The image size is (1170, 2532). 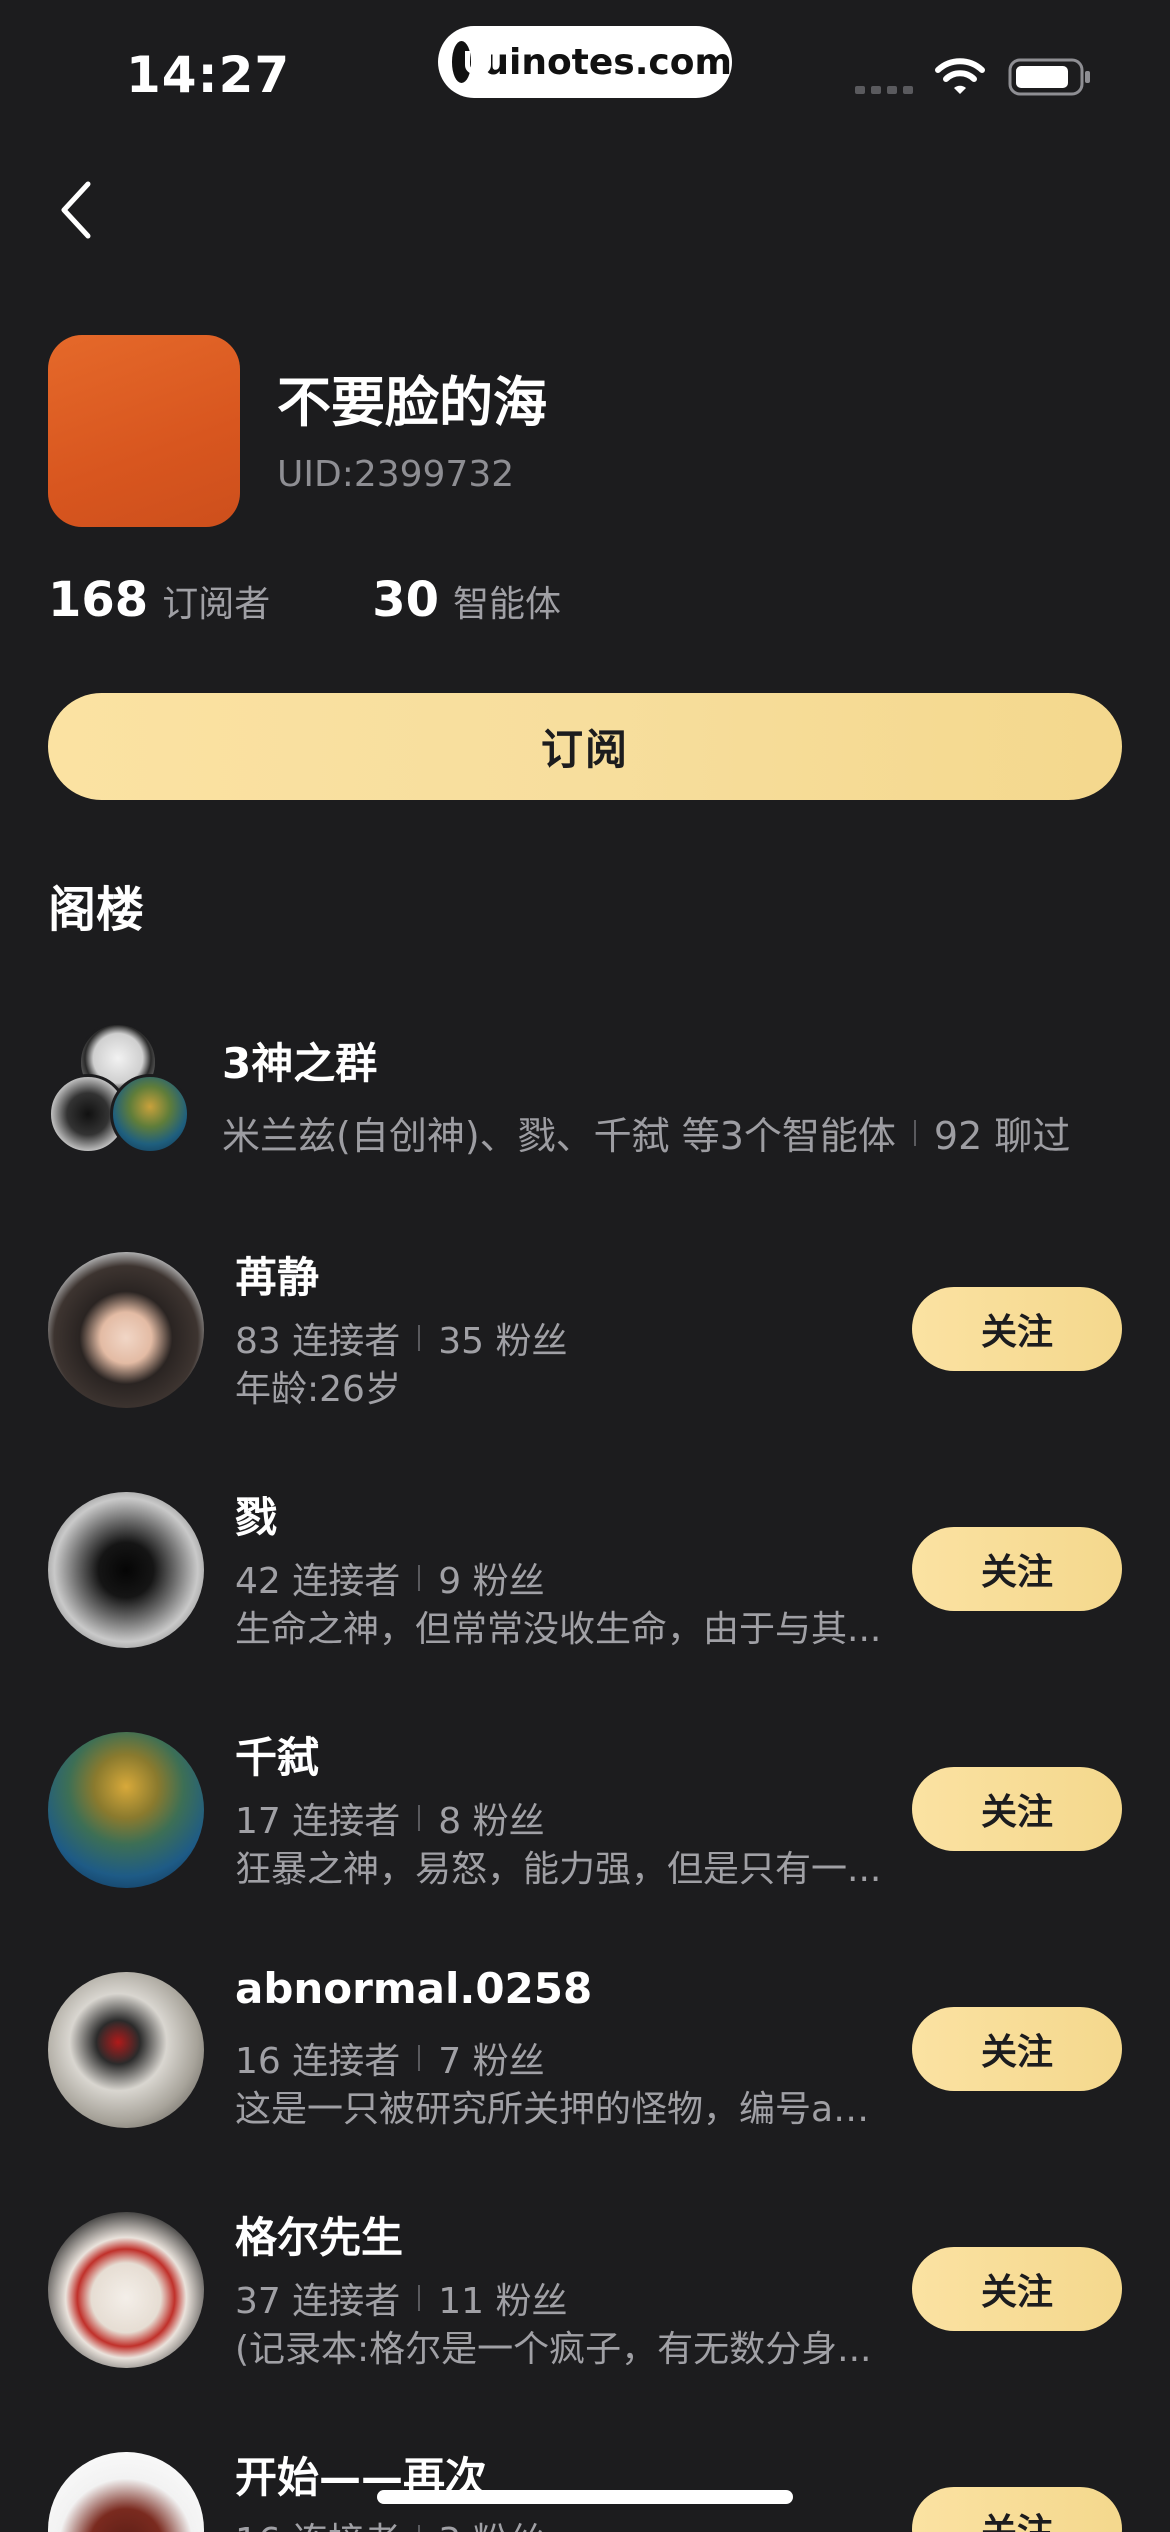 I want to click on wifi-icon, so click(x=960, y=76).